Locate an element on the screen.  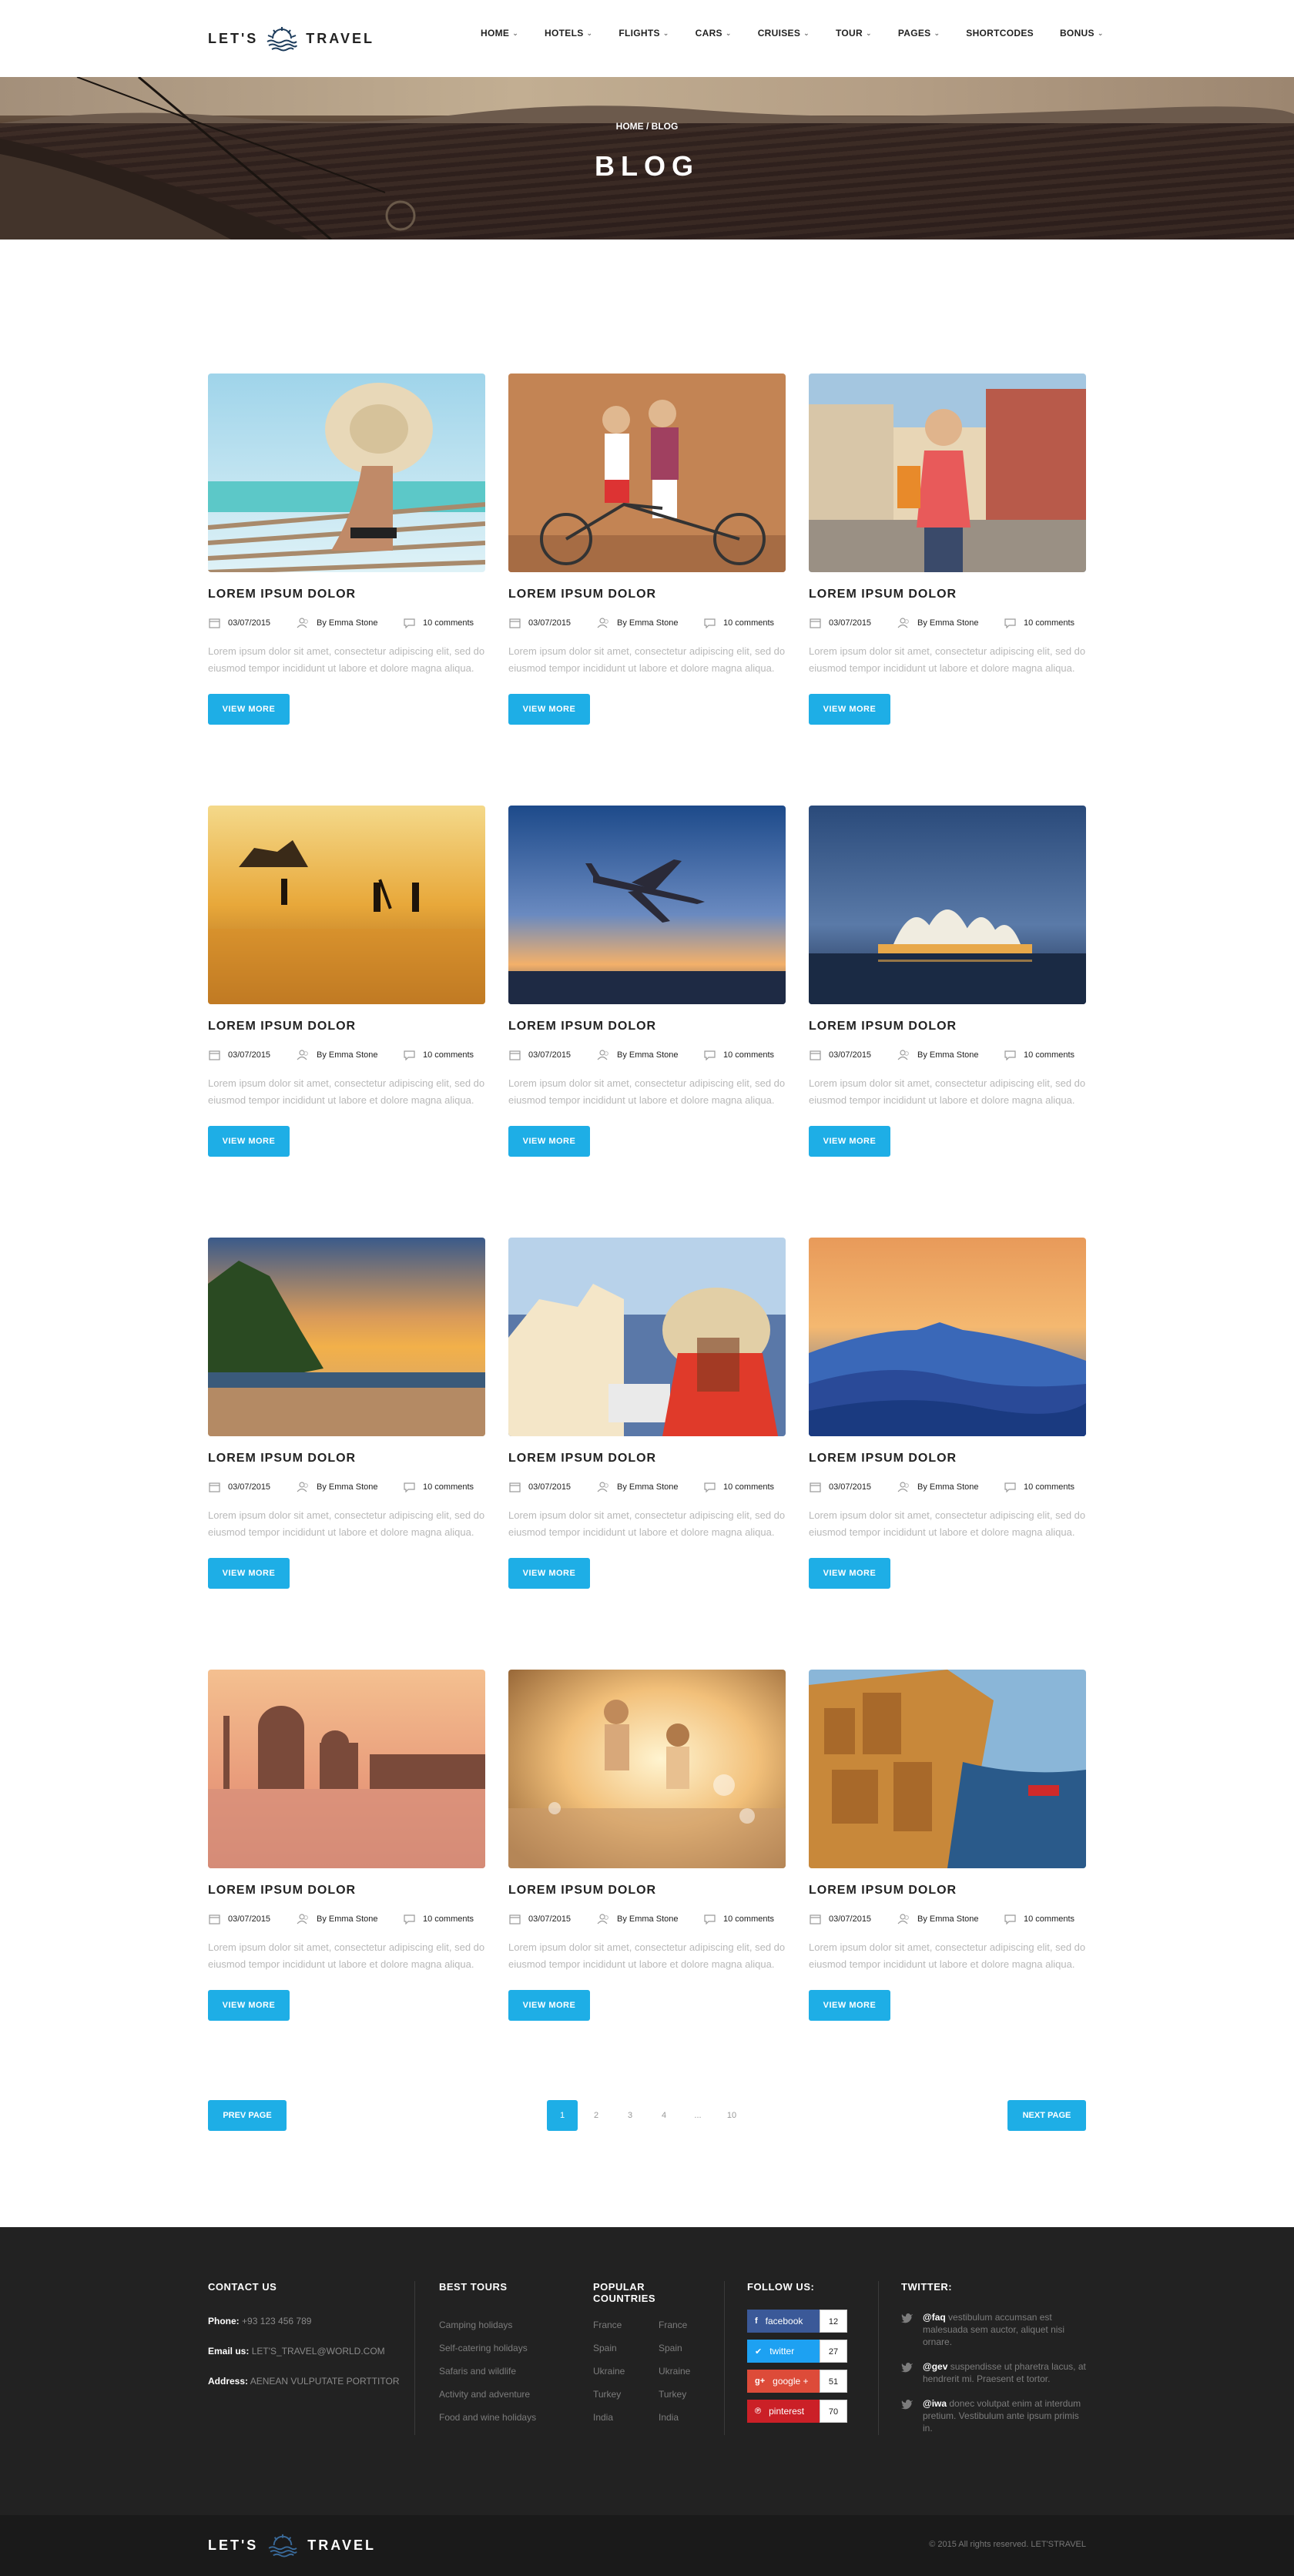
nav-item-hotels: HOTELS ⌄ is located at coordinates (569, 34).